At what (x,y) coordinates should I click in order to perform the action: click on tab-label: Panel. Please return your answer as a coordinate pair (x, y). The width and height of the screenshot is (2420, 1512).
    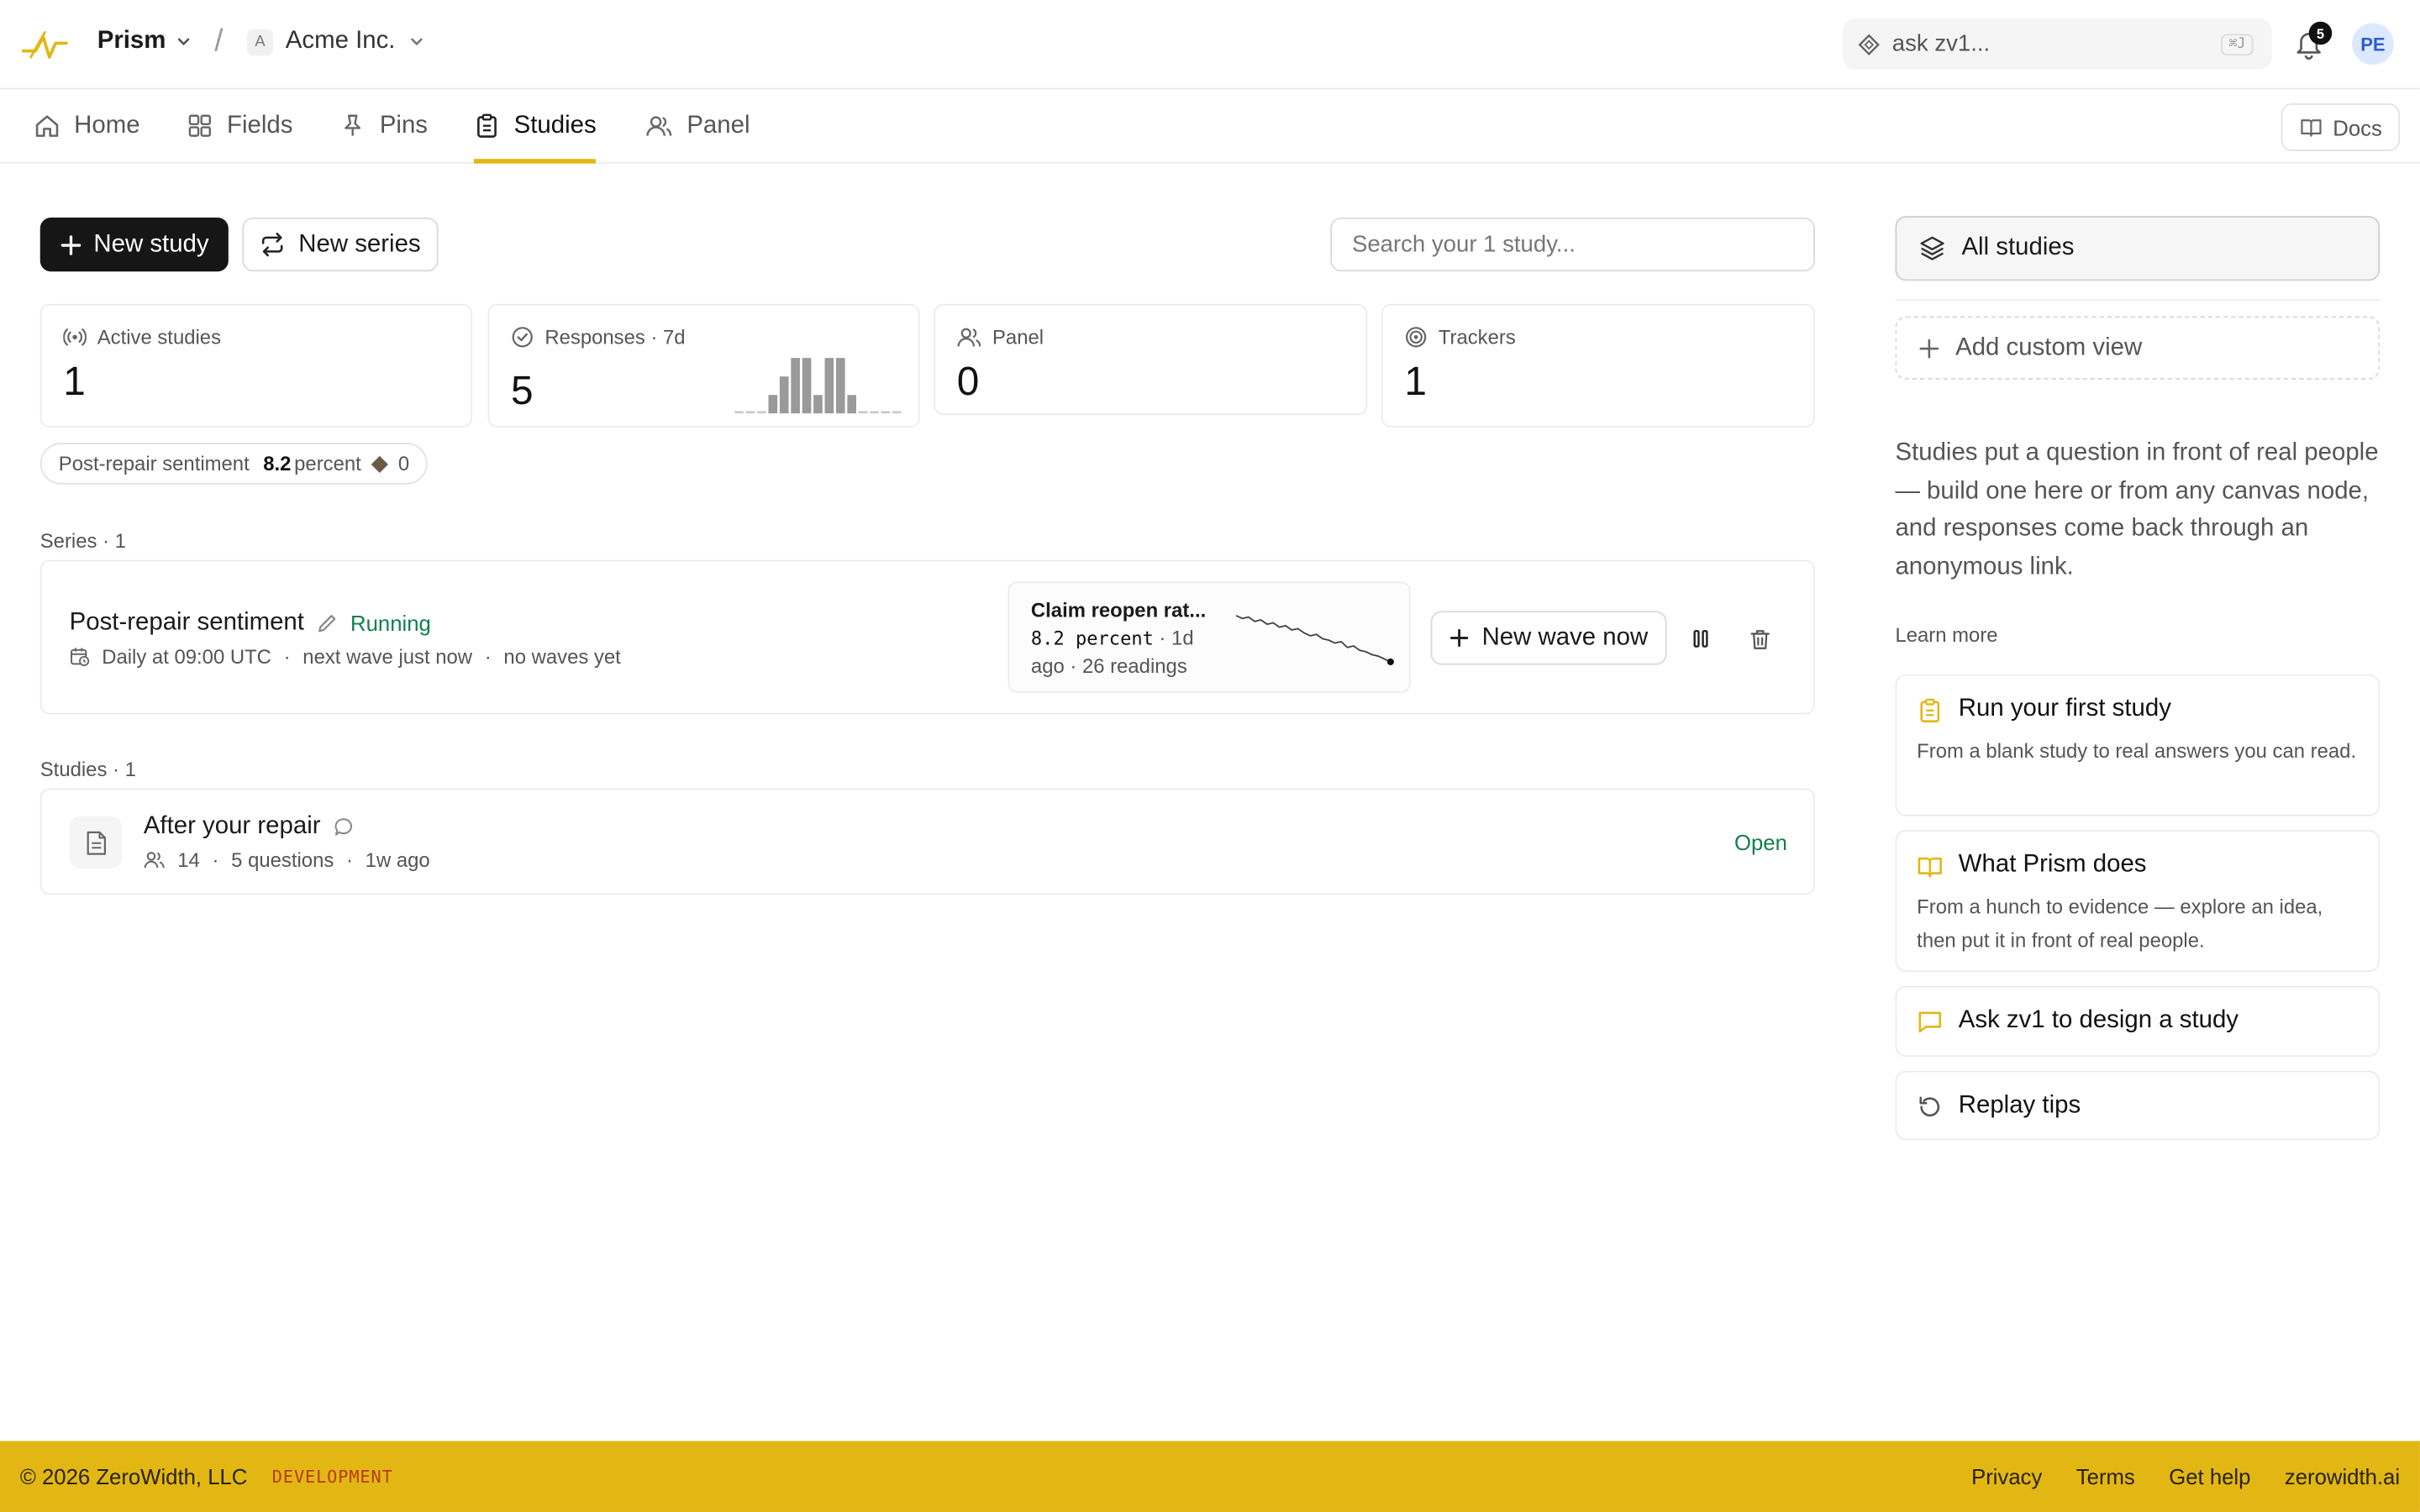
    Looking at the image, I should click on (719, 125).